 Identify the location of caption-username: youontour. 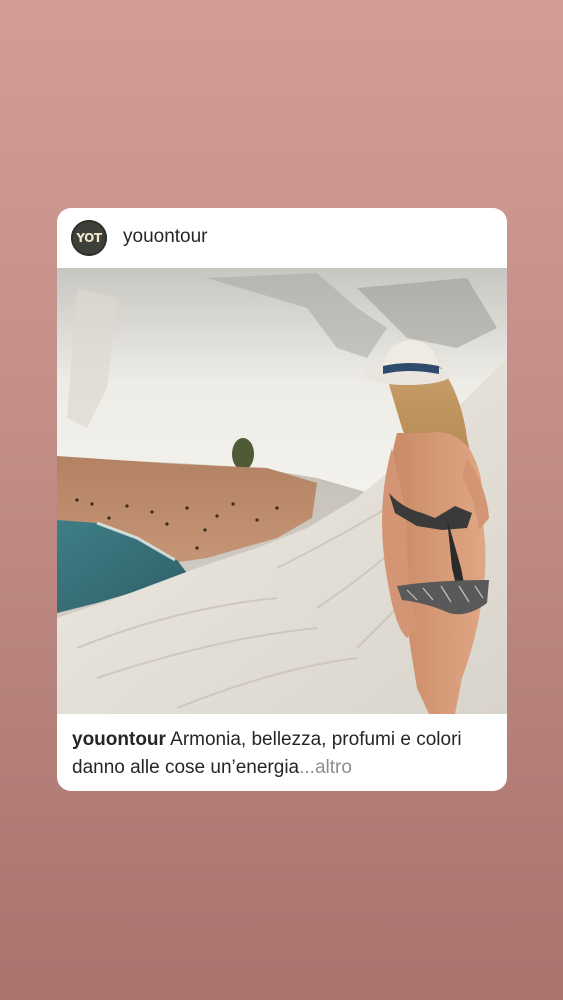
(119, 739).